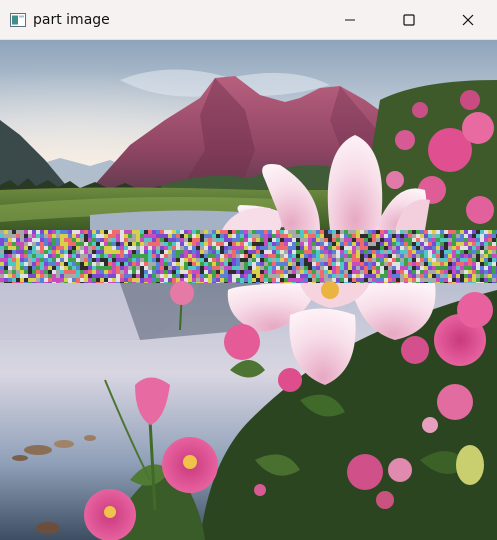  What do you see at coordinates (408, 20) in the screenshot?
I see `maximize-button` at bounding box center [408, 20].